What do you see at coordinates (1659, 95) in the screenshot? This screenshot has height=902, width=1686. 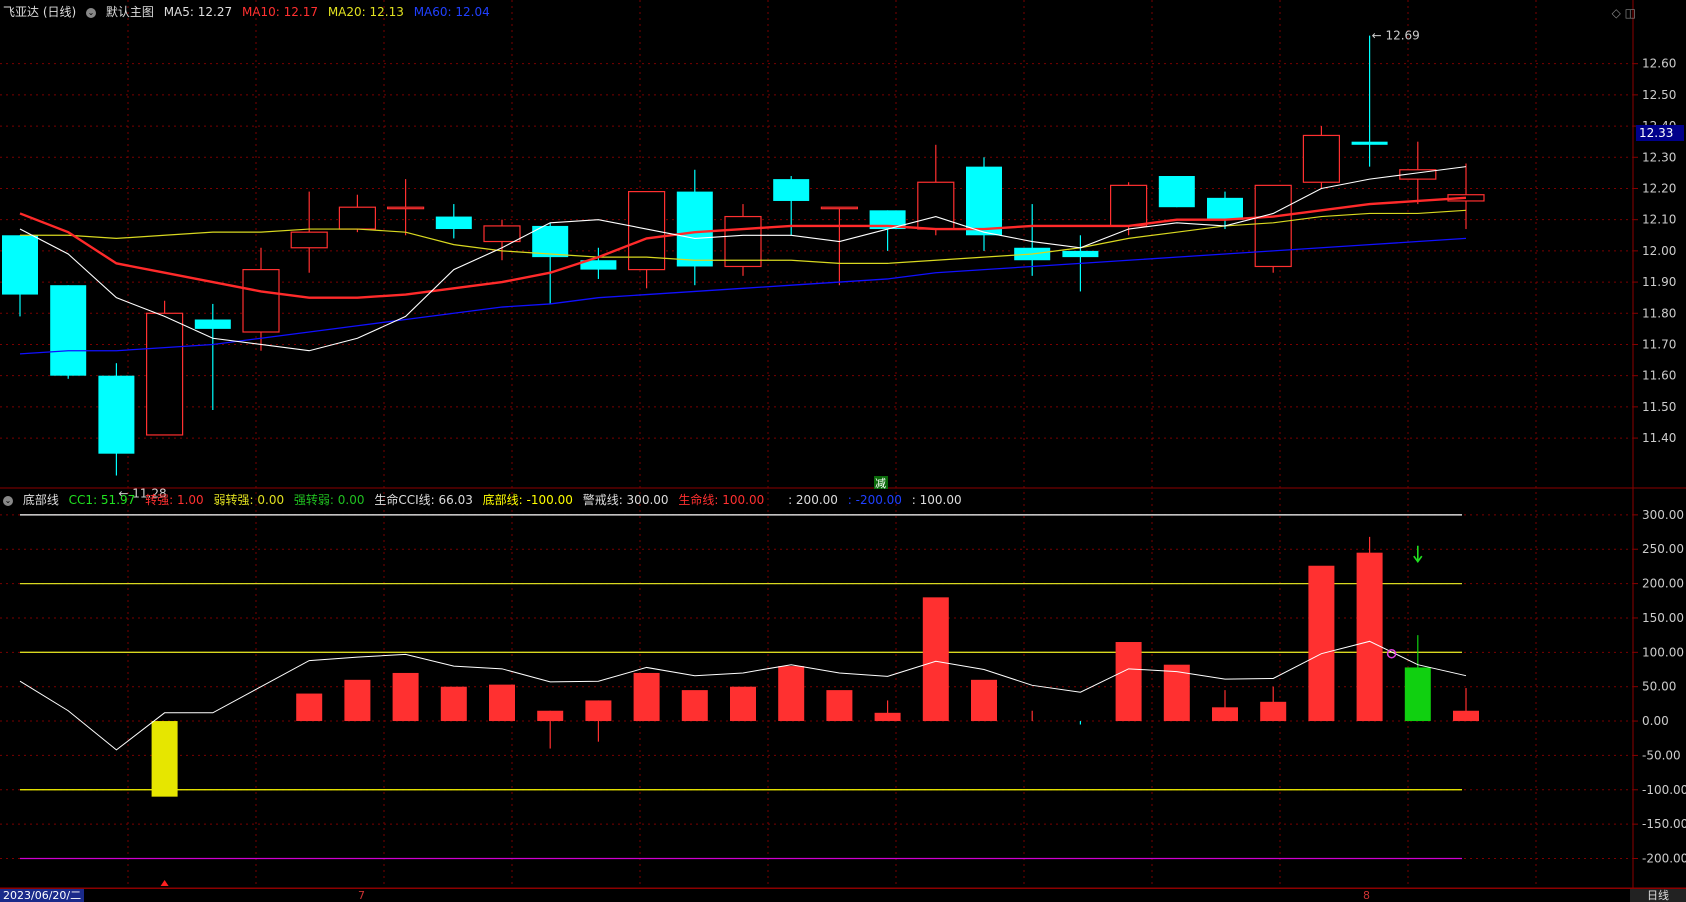 I see `main-tick-label-1: 12.50` at bounding box center [1659, 95].